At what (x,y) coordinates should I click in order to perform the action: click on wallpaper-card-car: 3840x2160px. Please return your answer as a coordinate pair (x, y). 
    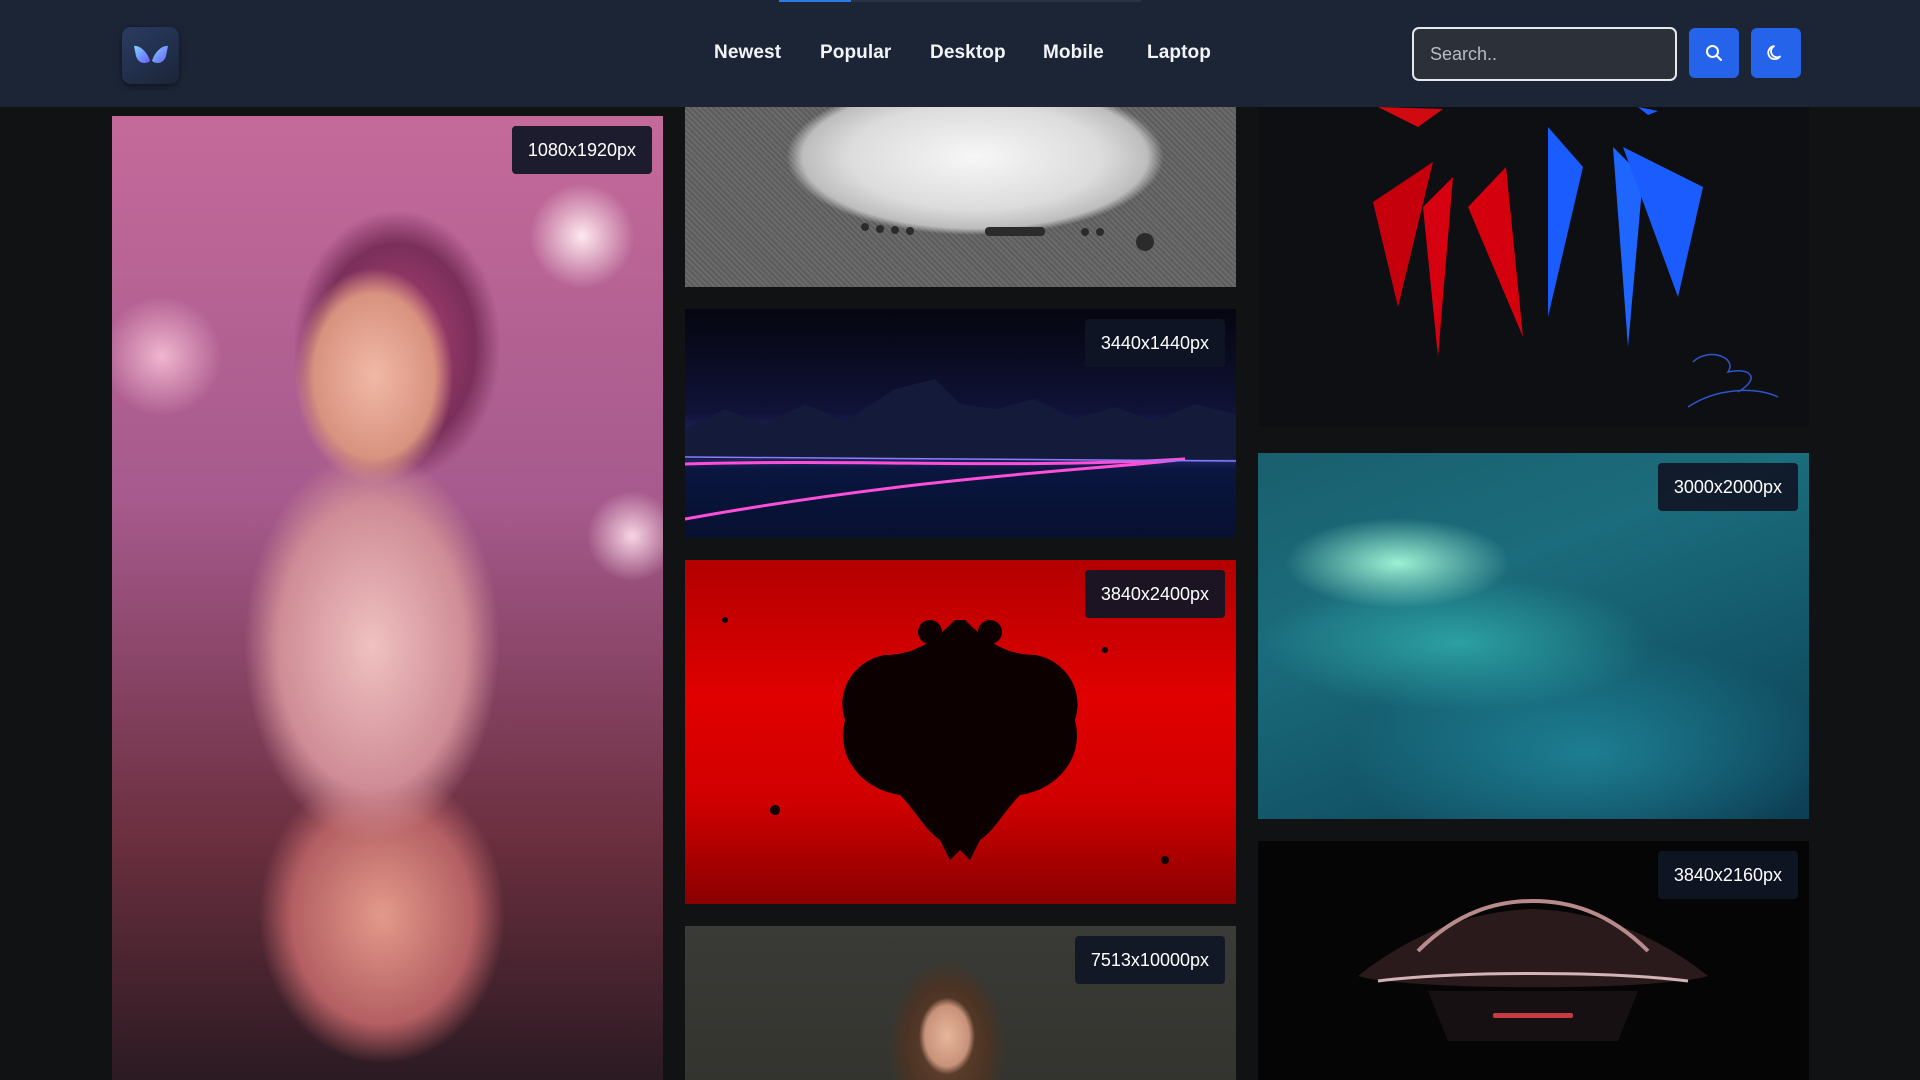
    Looking at the image, I should click on (1533, 960).